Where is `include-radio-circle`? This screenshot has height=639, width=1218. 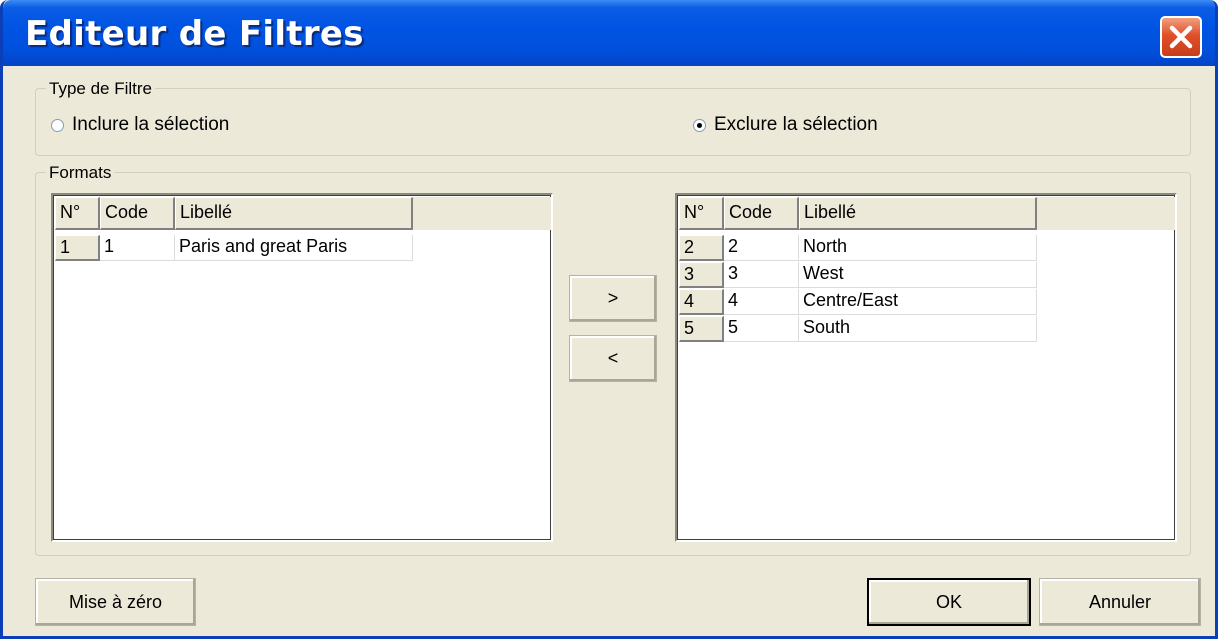
include-radio-circle is located at coordinates (57, 125).